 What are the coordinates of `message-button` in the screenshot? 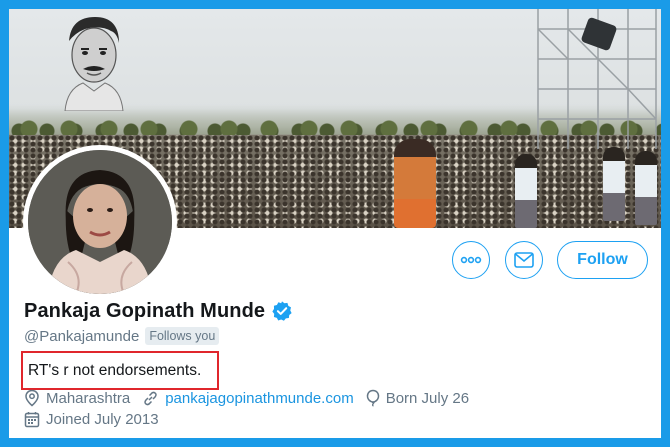 It's located at (524, 260).